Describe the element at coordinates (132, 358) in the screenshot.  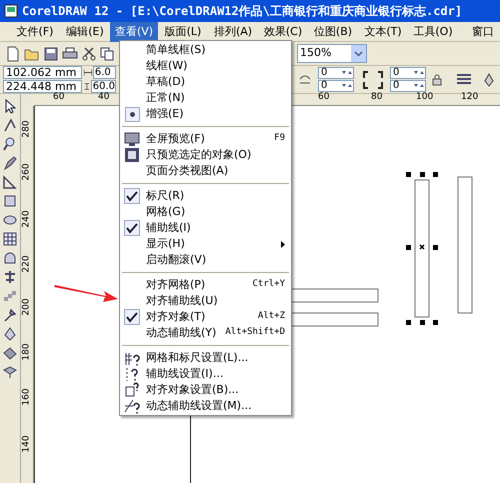
I see `grid-question-icon` at that location.